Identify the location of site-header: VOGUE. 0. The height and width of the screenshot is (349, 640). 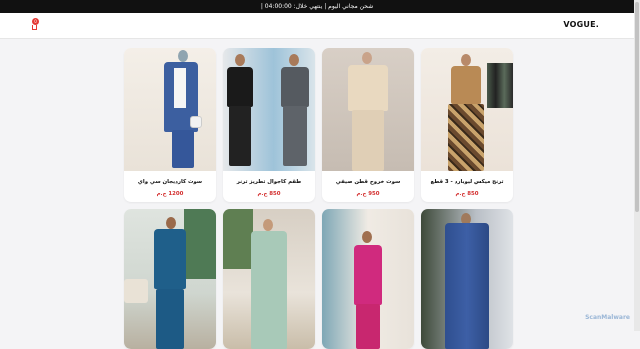
(317, 26).